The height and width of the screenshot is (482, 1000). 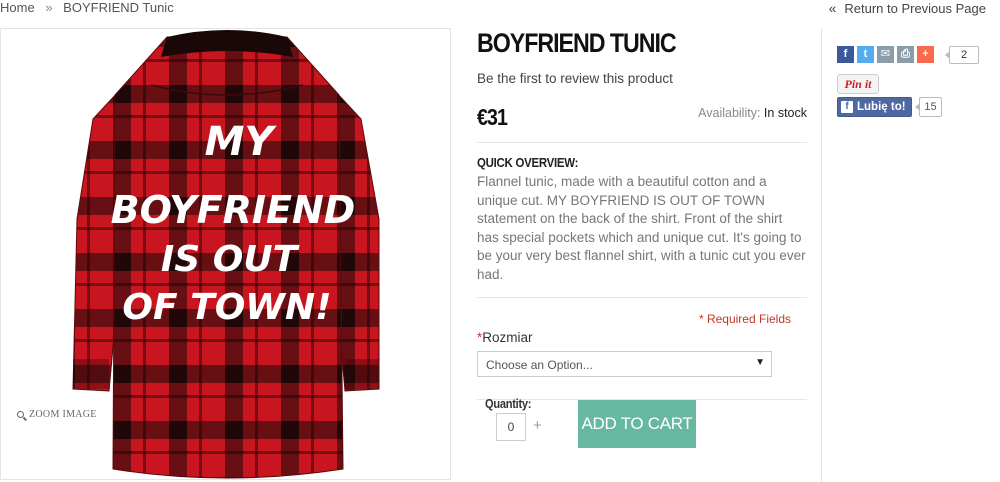 What do you see at coordinates (925, 54) in the screenshot?
I see `plus-icon: +` at bounding box center [925, 54].